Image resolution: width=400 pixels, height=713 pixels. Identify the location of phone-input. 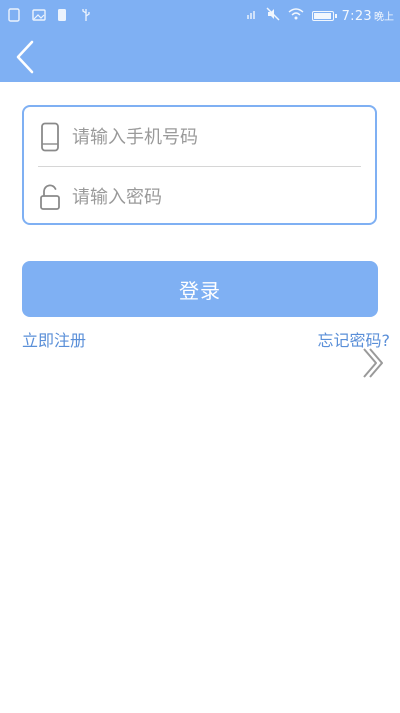
(216, 137).